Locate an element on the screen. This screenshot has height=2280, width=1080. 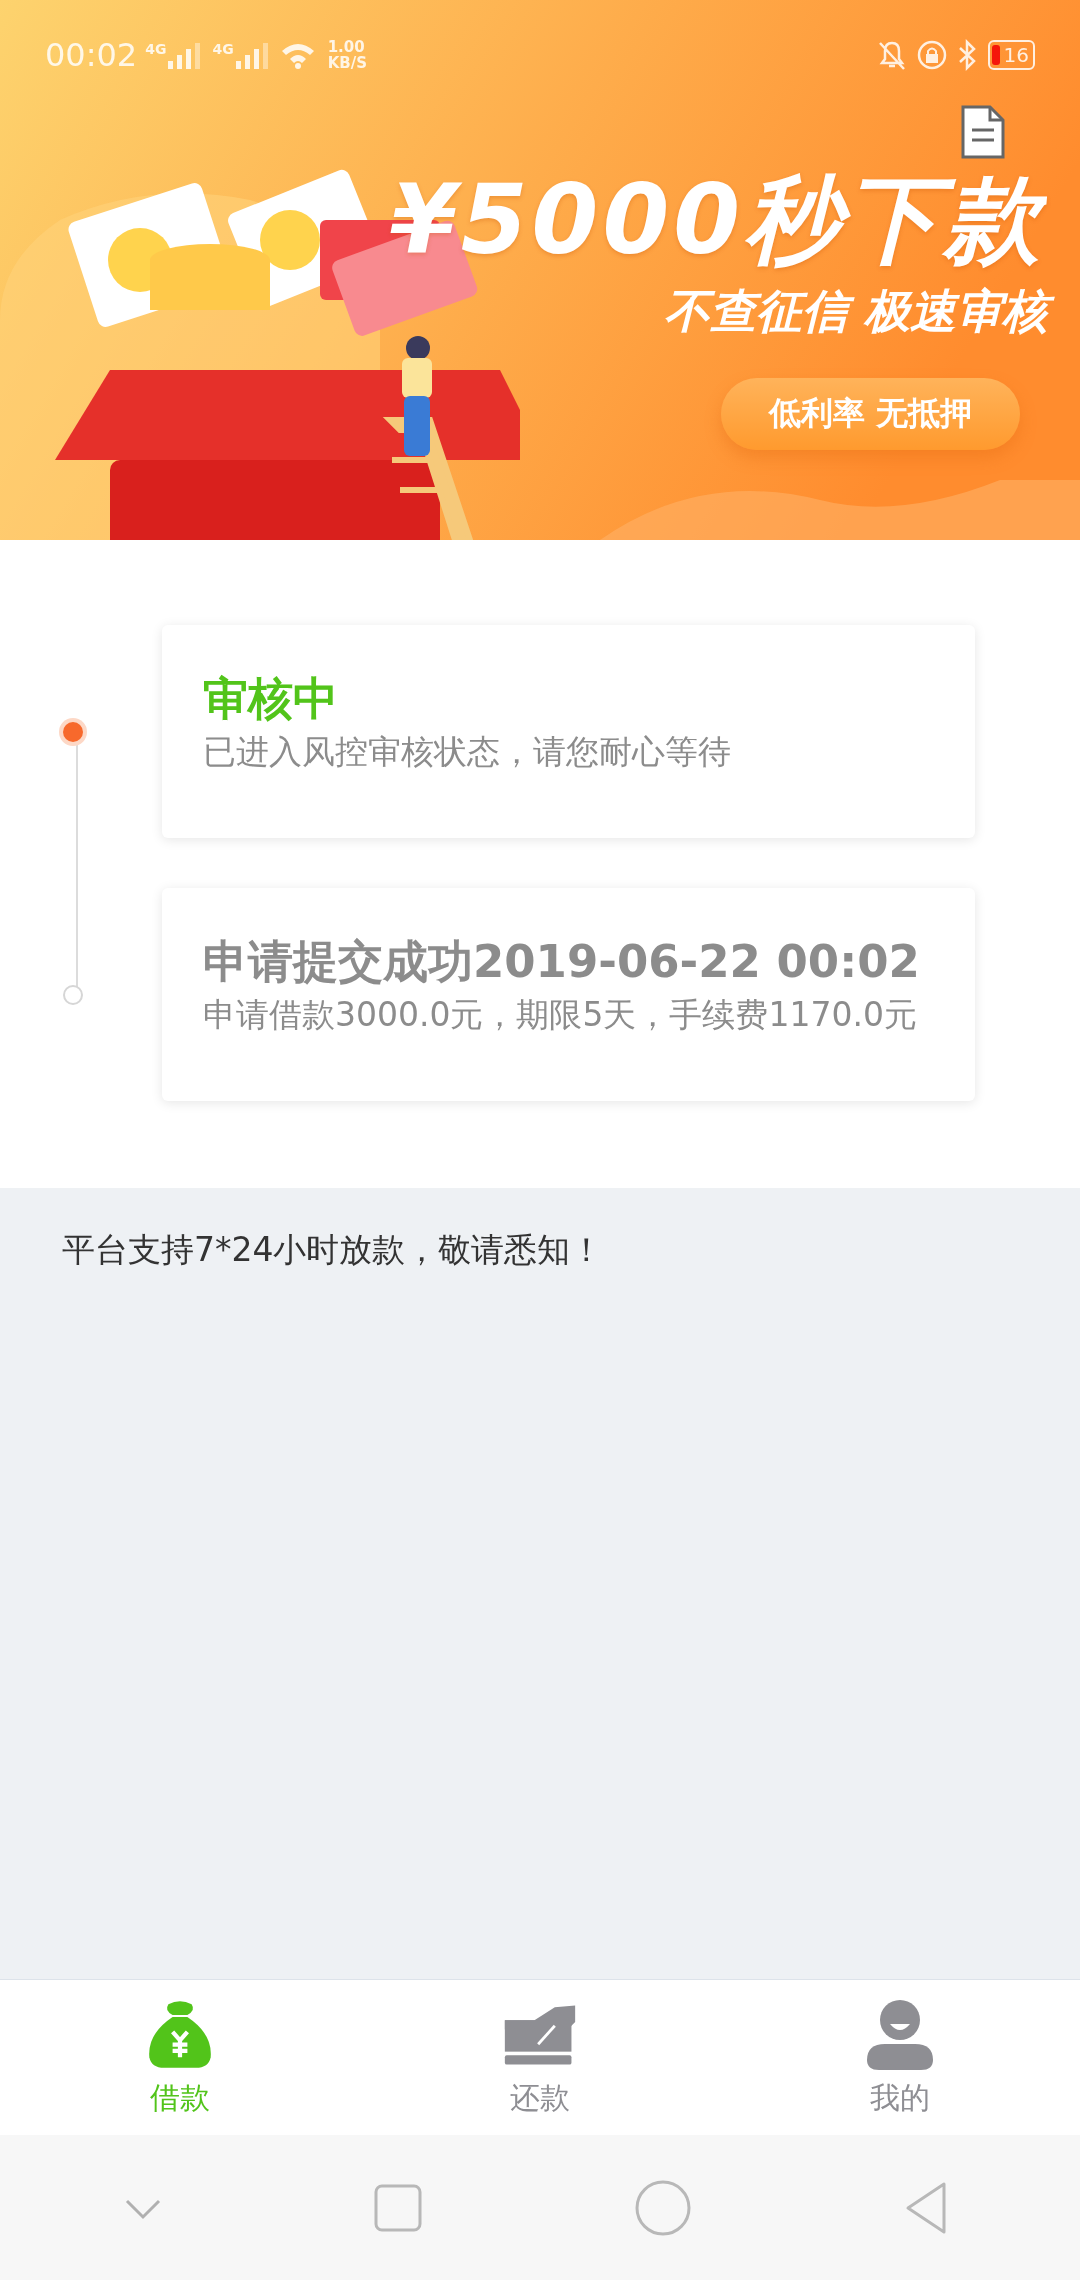
network-speed: 1.00 is located at coordinates (346, 47).